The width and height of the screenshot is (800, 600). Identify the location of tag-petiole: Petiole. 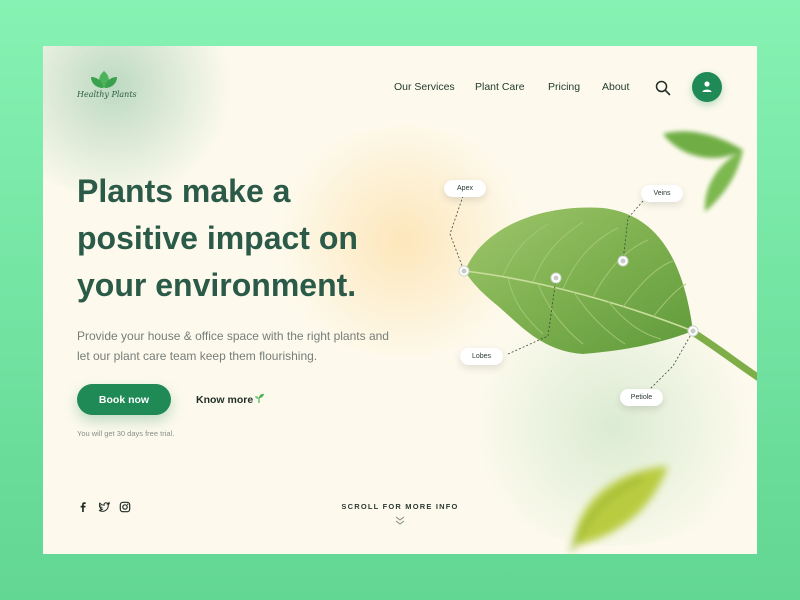
(641, 397).